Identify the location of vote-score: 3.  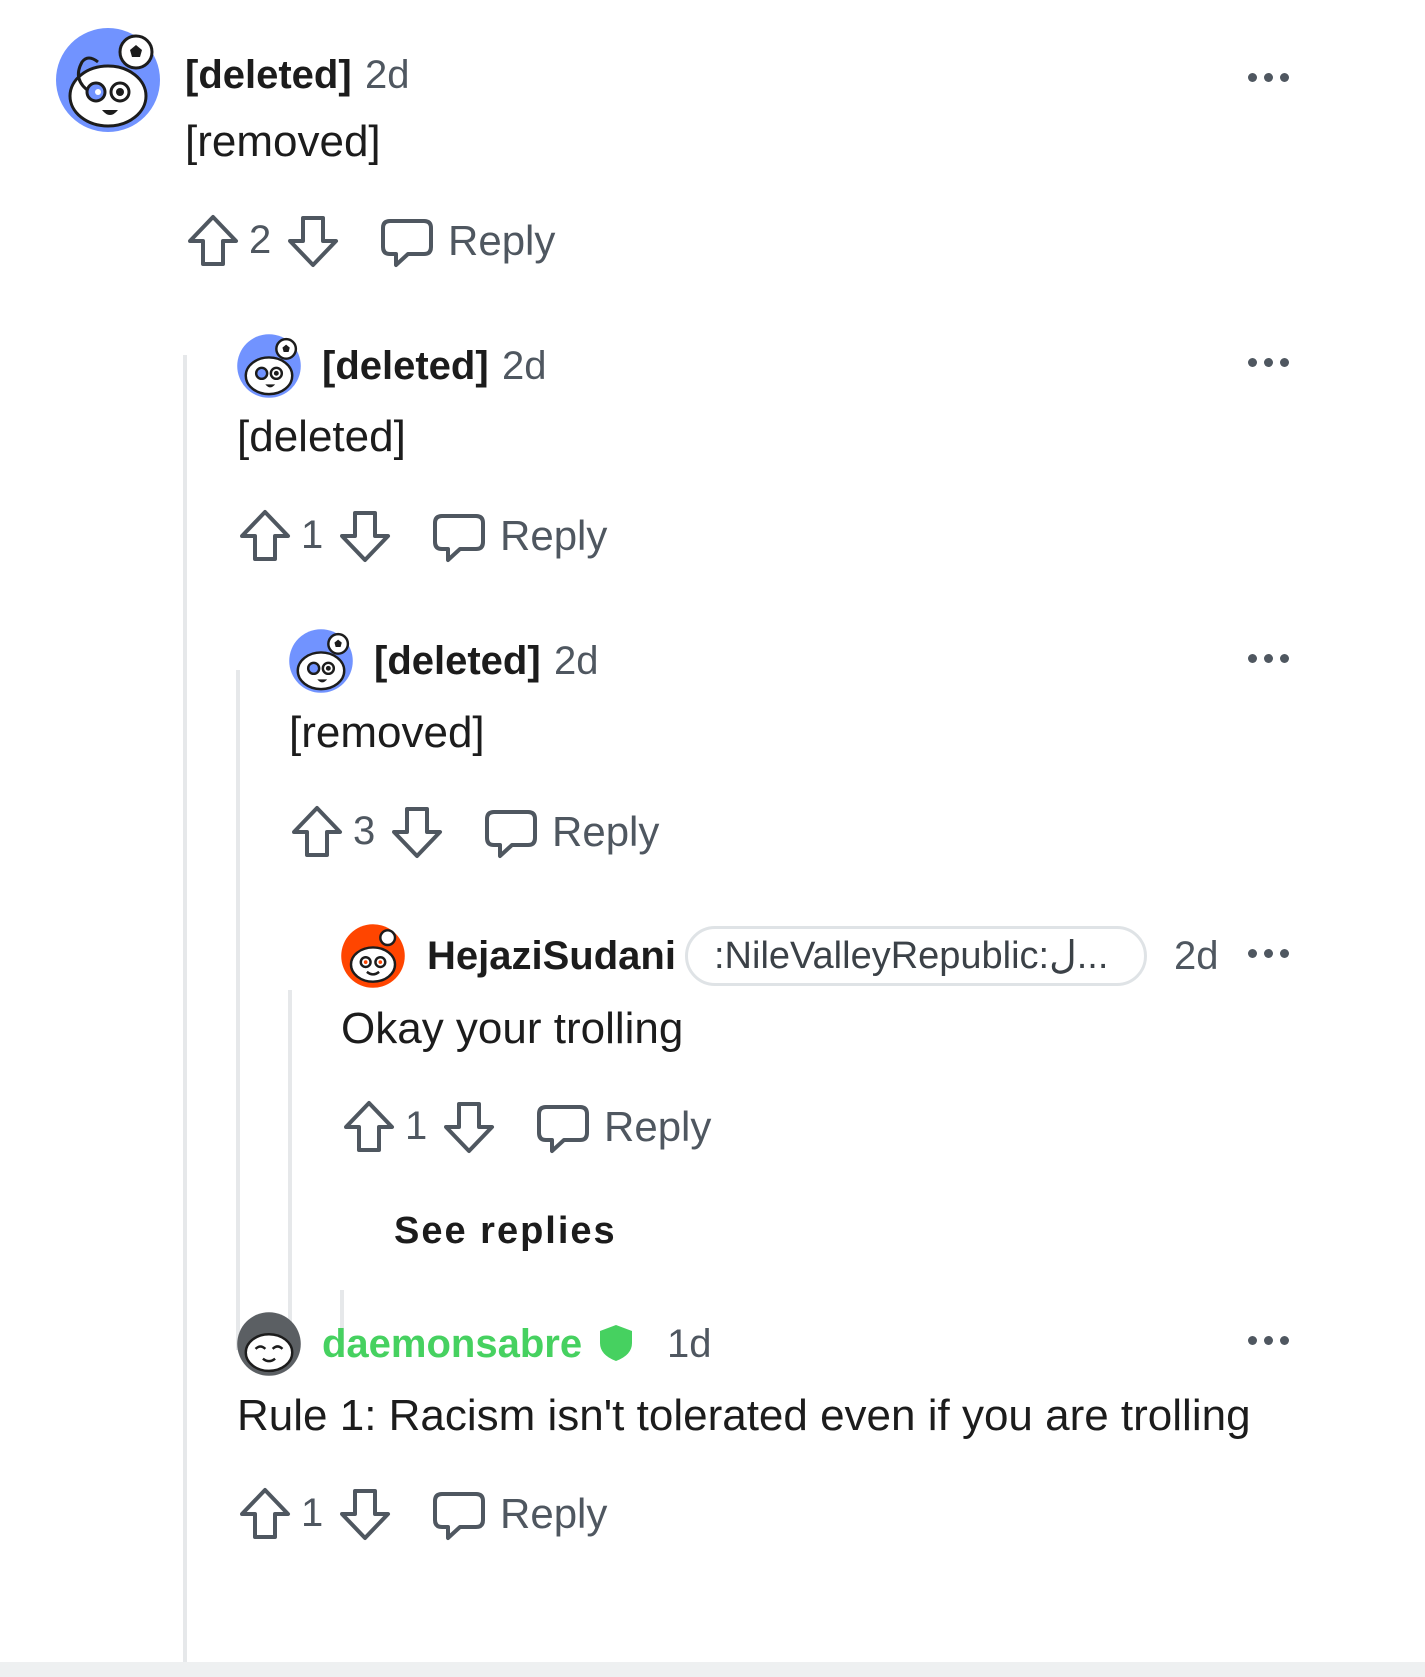
(364, 831).